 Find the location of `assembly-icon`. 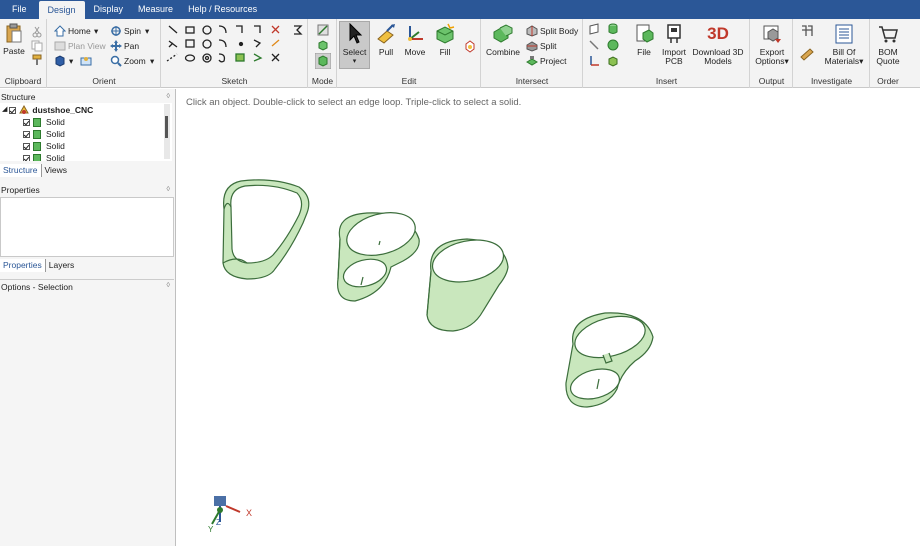

assembly-icon is located at coordinates (24, 109).